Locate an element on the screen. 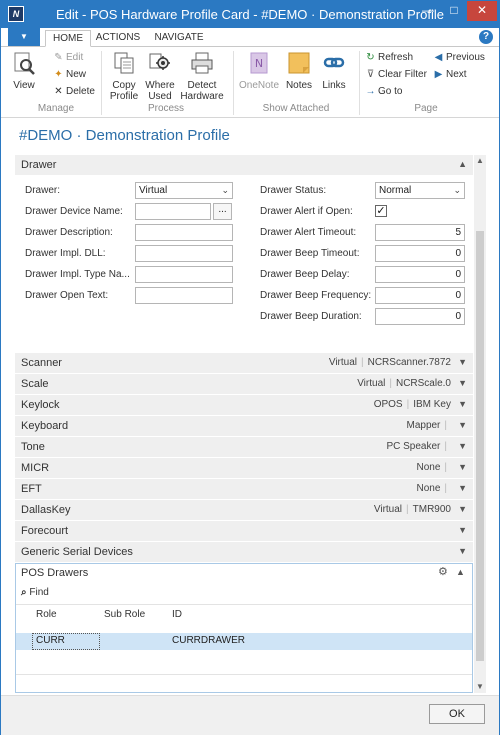 Image resolution: width=500 pixels, height=735 pixels. links-icon is located at coordinates (334, 62).